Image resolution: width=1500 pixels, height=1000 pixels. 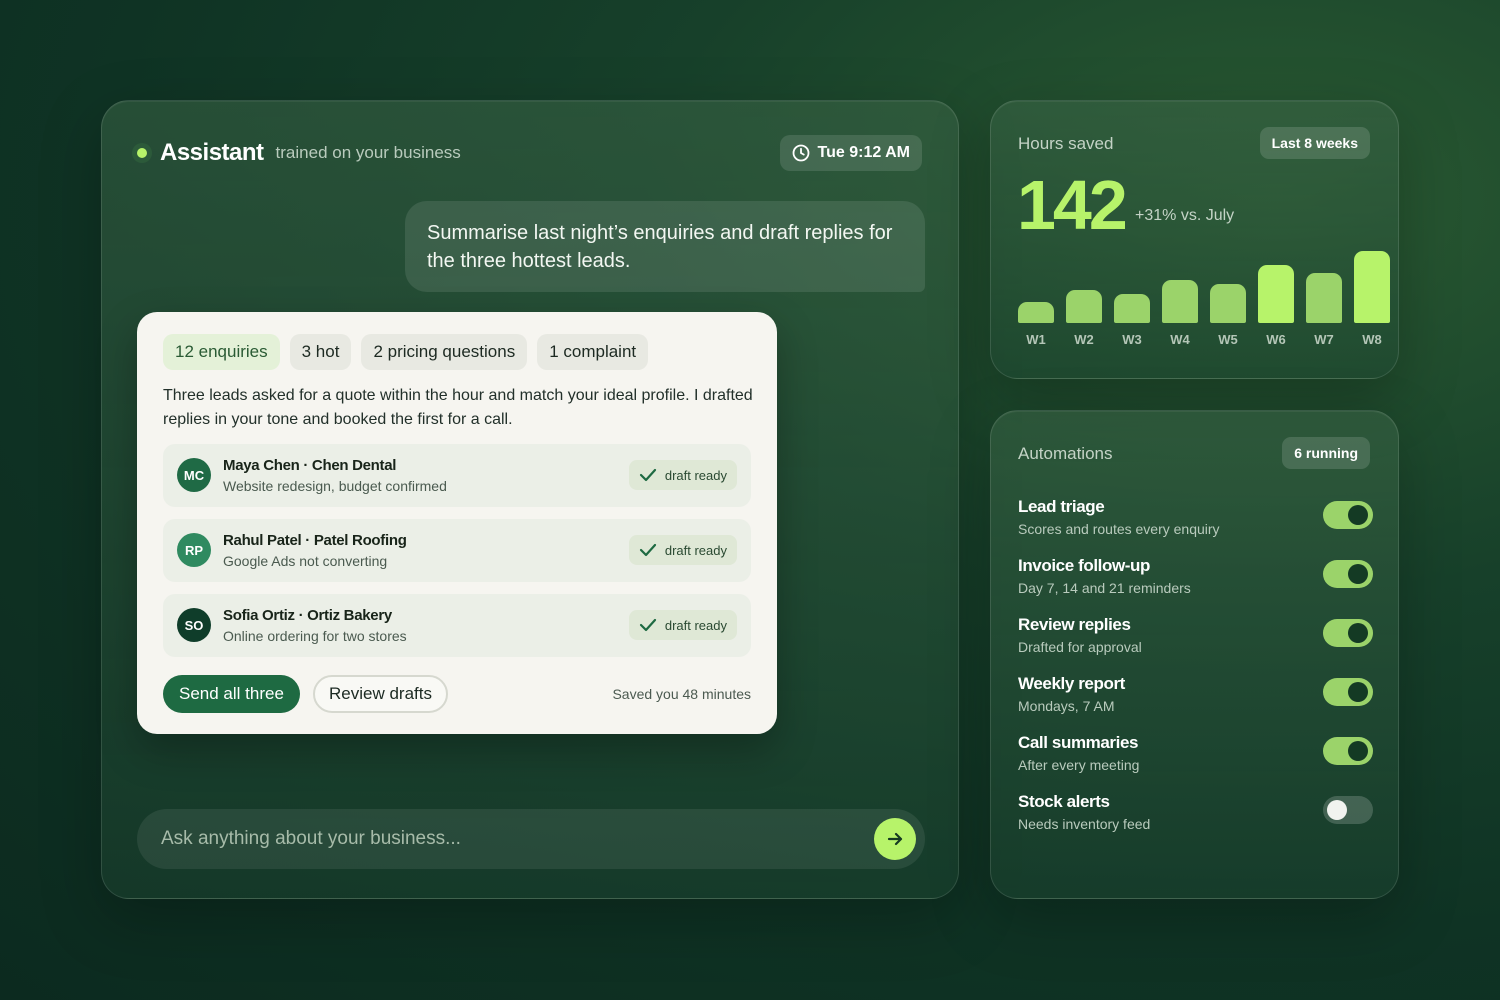 I want to click on automation-name: Call summaries, so click(x=1078, y=742).